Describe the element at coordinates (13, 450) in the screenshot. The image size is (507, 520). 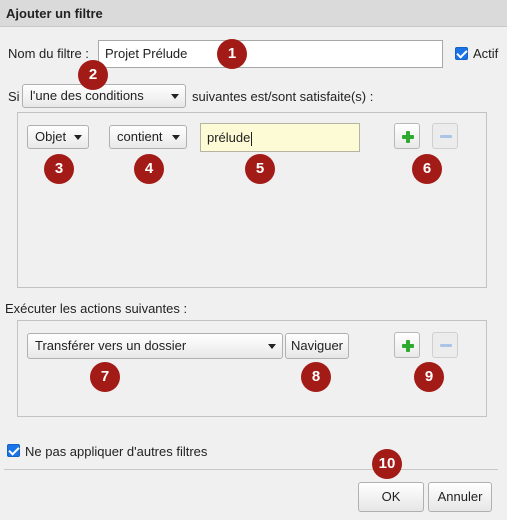
I see `stop-processing-checkbox` at that location.